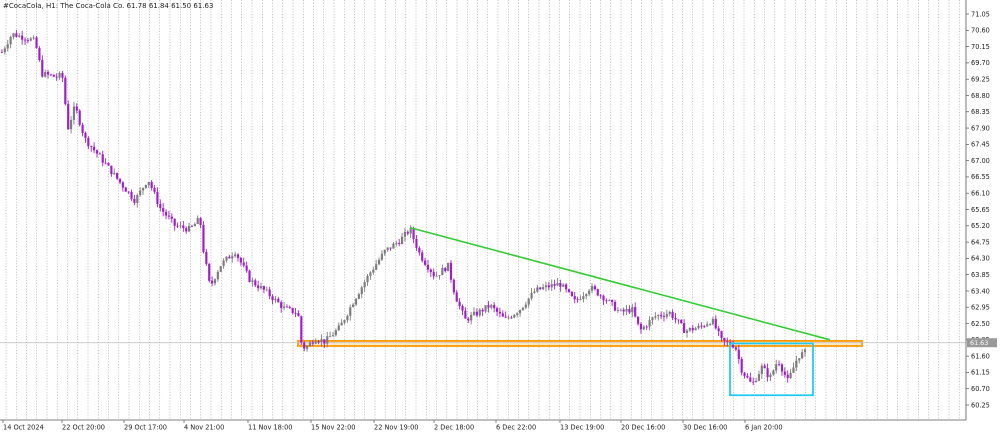 This screenshot has height=433, width=1000. Describe the element at coordinates (516, 428) in the screenshot. I see `time-tick-label: 6 Dec 22:00` at that location.